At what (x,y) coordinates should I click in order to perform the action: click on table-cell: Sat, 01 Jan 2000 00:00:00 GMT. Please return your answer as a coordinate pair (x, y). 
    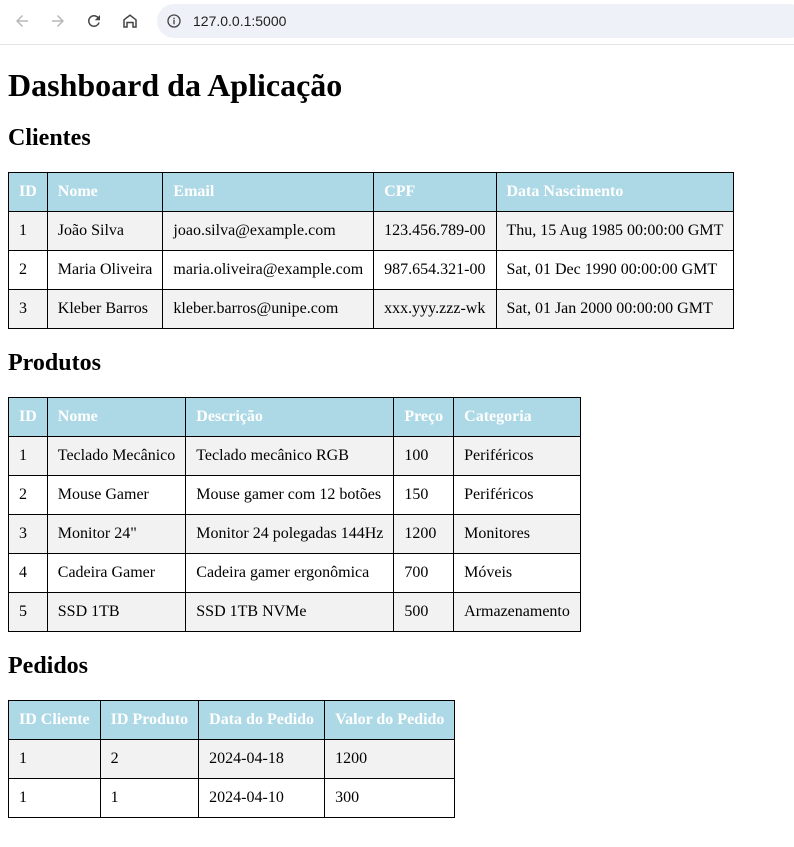
    Looking at the image, I should click on (615, 309).